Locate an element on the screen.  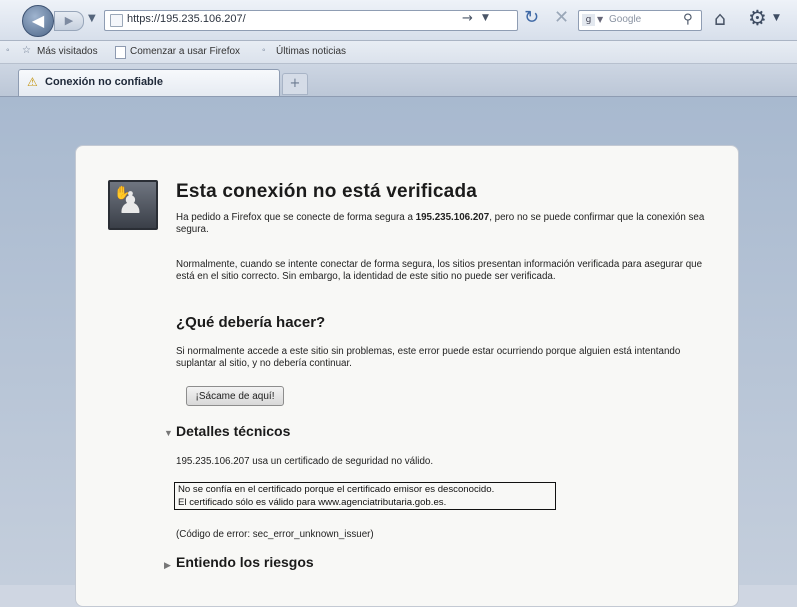
new-tab-button: + is located at coordinates (295, 84).